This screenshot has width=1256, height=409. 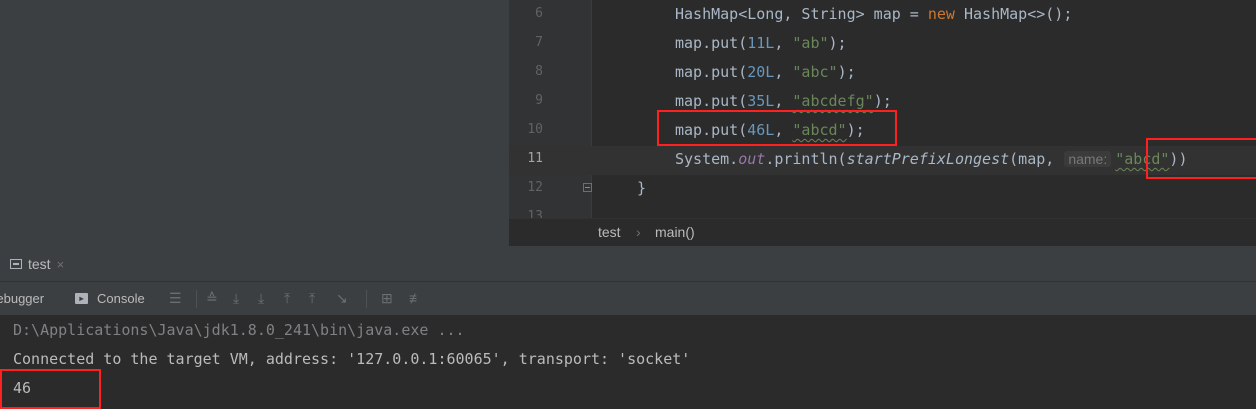 What do you see at coordinates (22, 388) in the screenshot?
I see `console-line-result: 46` at bounding box center [22, 388].